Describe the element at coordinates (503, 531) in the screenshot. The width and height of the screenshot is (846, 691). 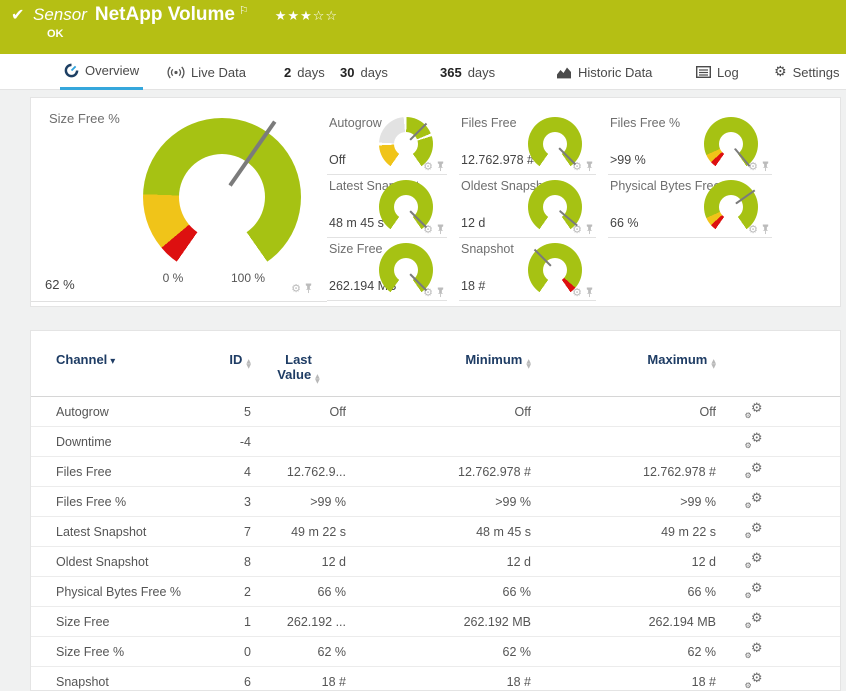
I see `cell-minimum: 48 m 45 s` at that location.